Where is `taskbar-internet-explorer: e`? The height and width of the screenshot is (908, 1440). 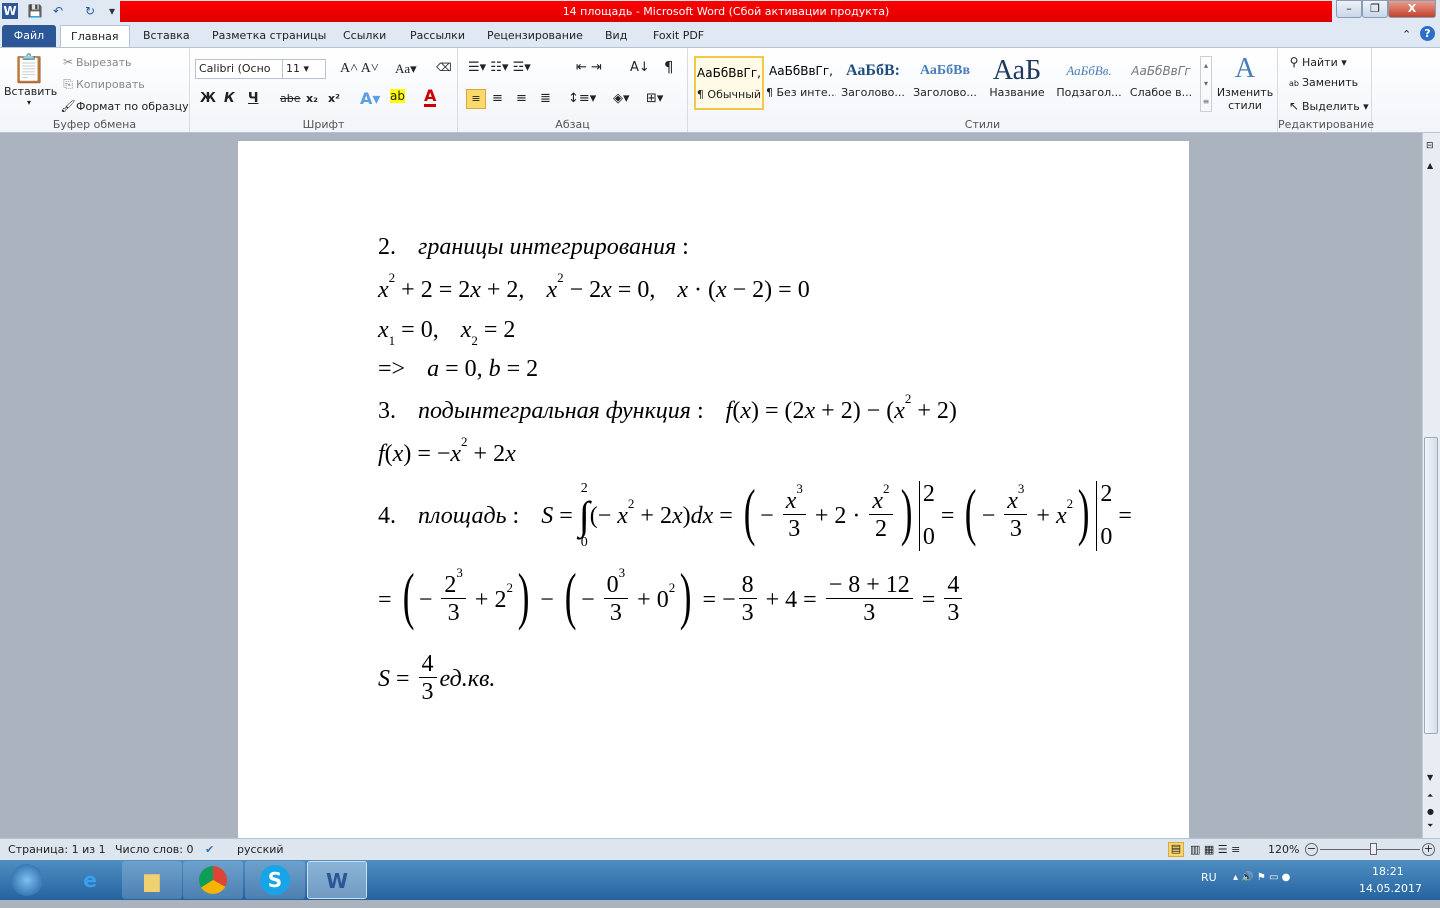
taskbar-internet-explorer: e is located at coordinates (90, 880).